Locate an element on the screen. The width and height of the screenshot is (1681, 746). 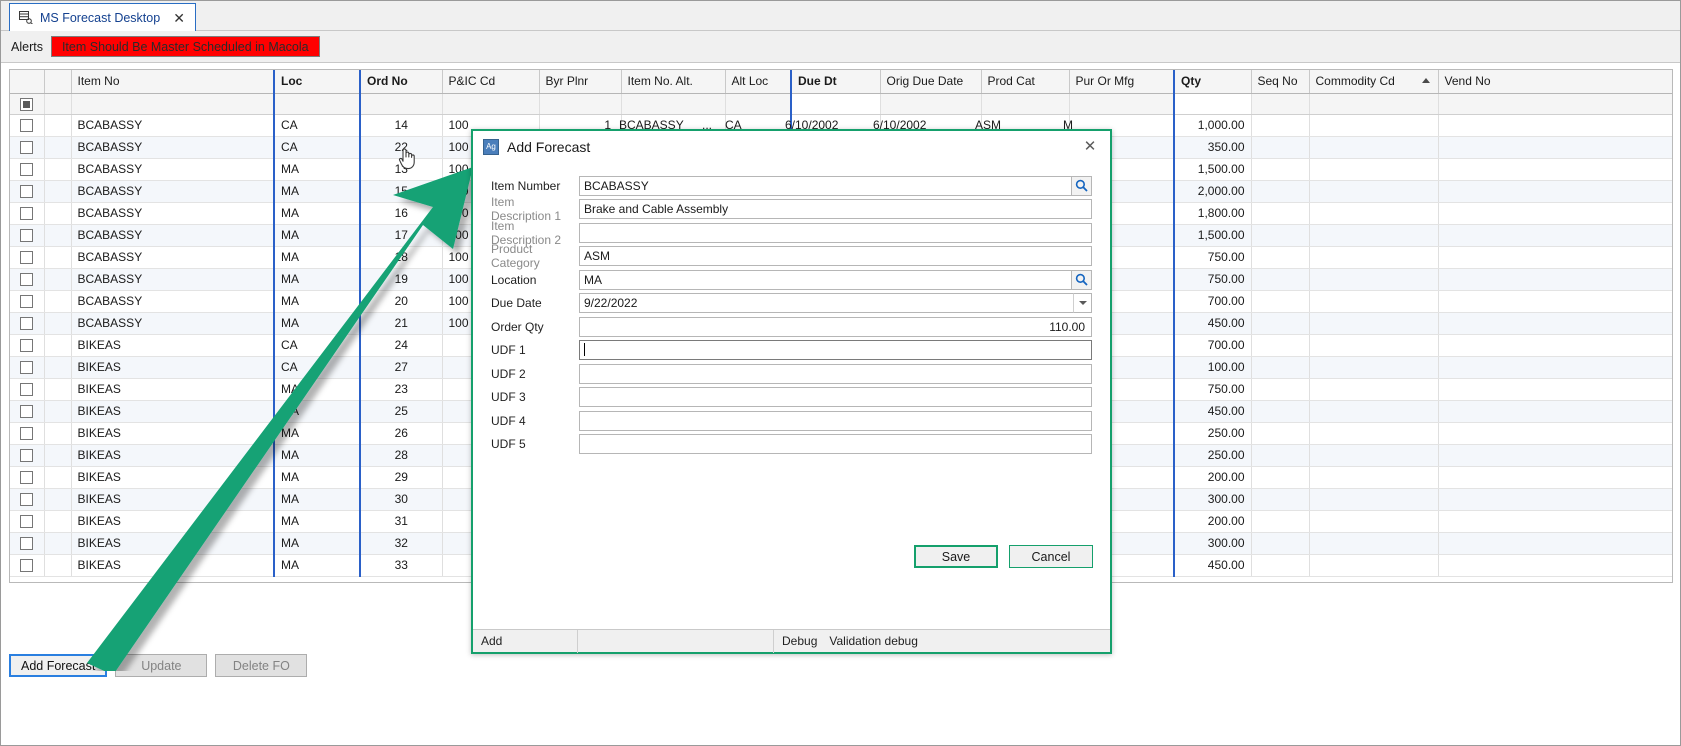
cancel-button: Cancel is located at coordinates (1051, 556).